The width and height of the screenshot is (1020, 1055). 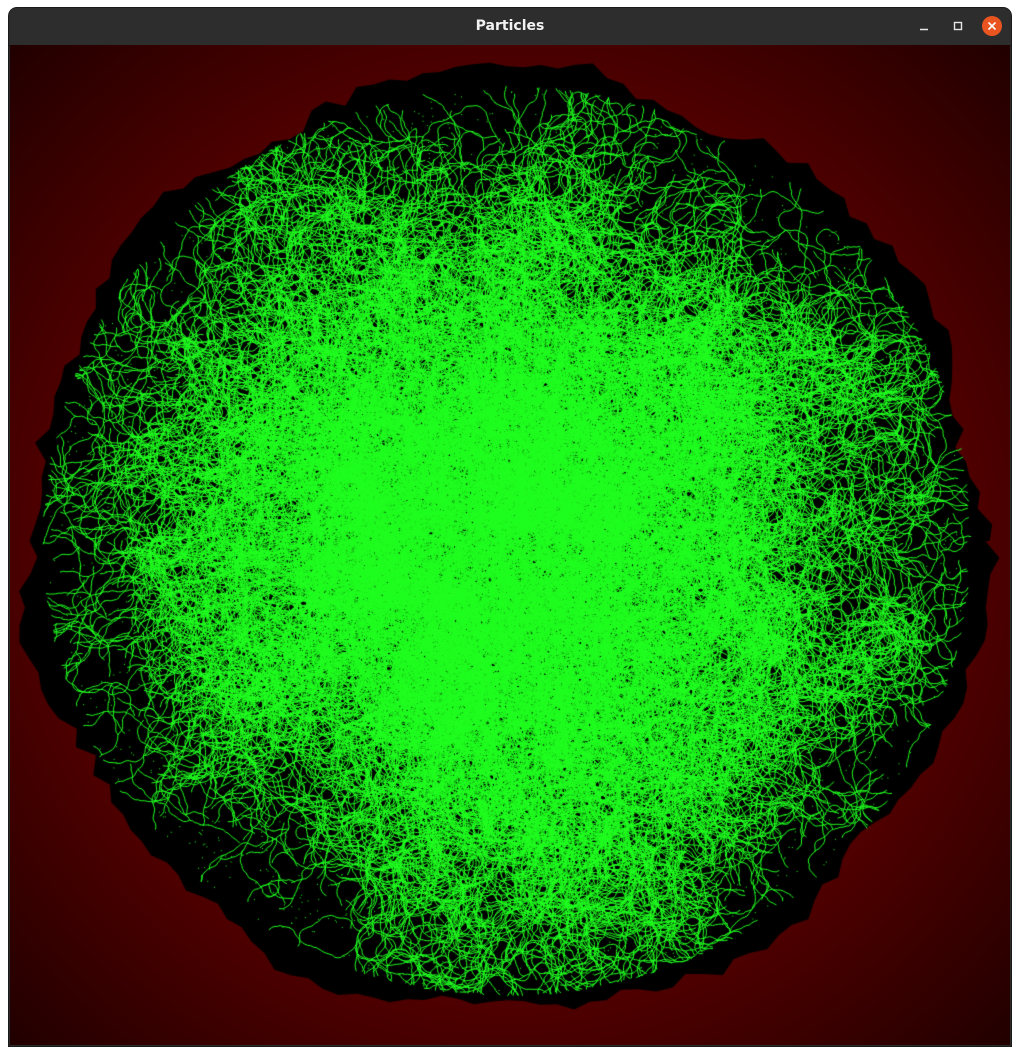 I want to click on title-bar: Particles, so click(x=510, y=27).